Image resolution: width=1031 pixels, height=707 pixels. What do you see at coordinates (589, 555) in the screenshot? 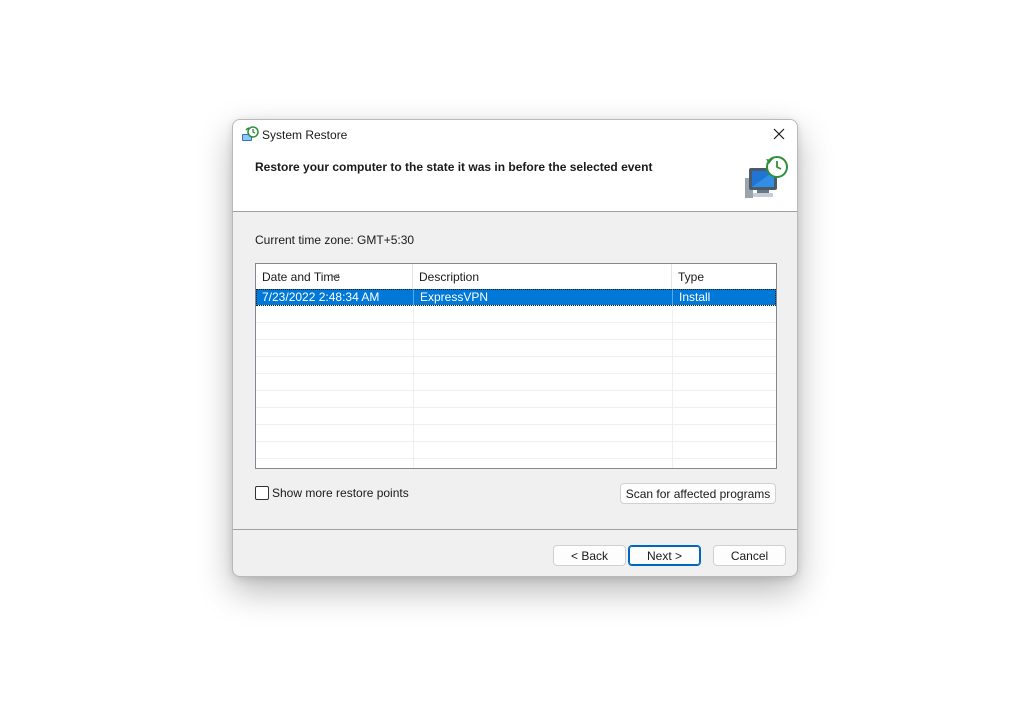
I see `back-button: < Back` at bounding box center [589, 555].